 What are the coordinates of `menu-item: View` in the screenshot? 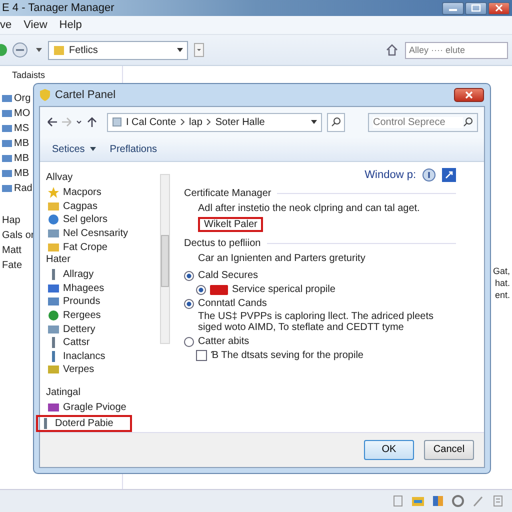 It's located at (36, 25).